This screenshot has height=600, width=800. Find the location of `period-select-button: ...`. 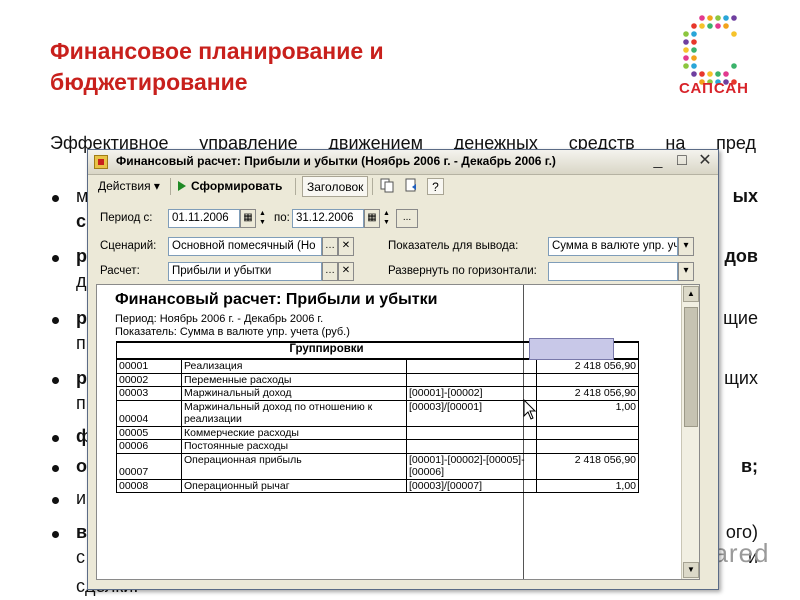

period-select-button: ... is located at coordinates (407, 218).